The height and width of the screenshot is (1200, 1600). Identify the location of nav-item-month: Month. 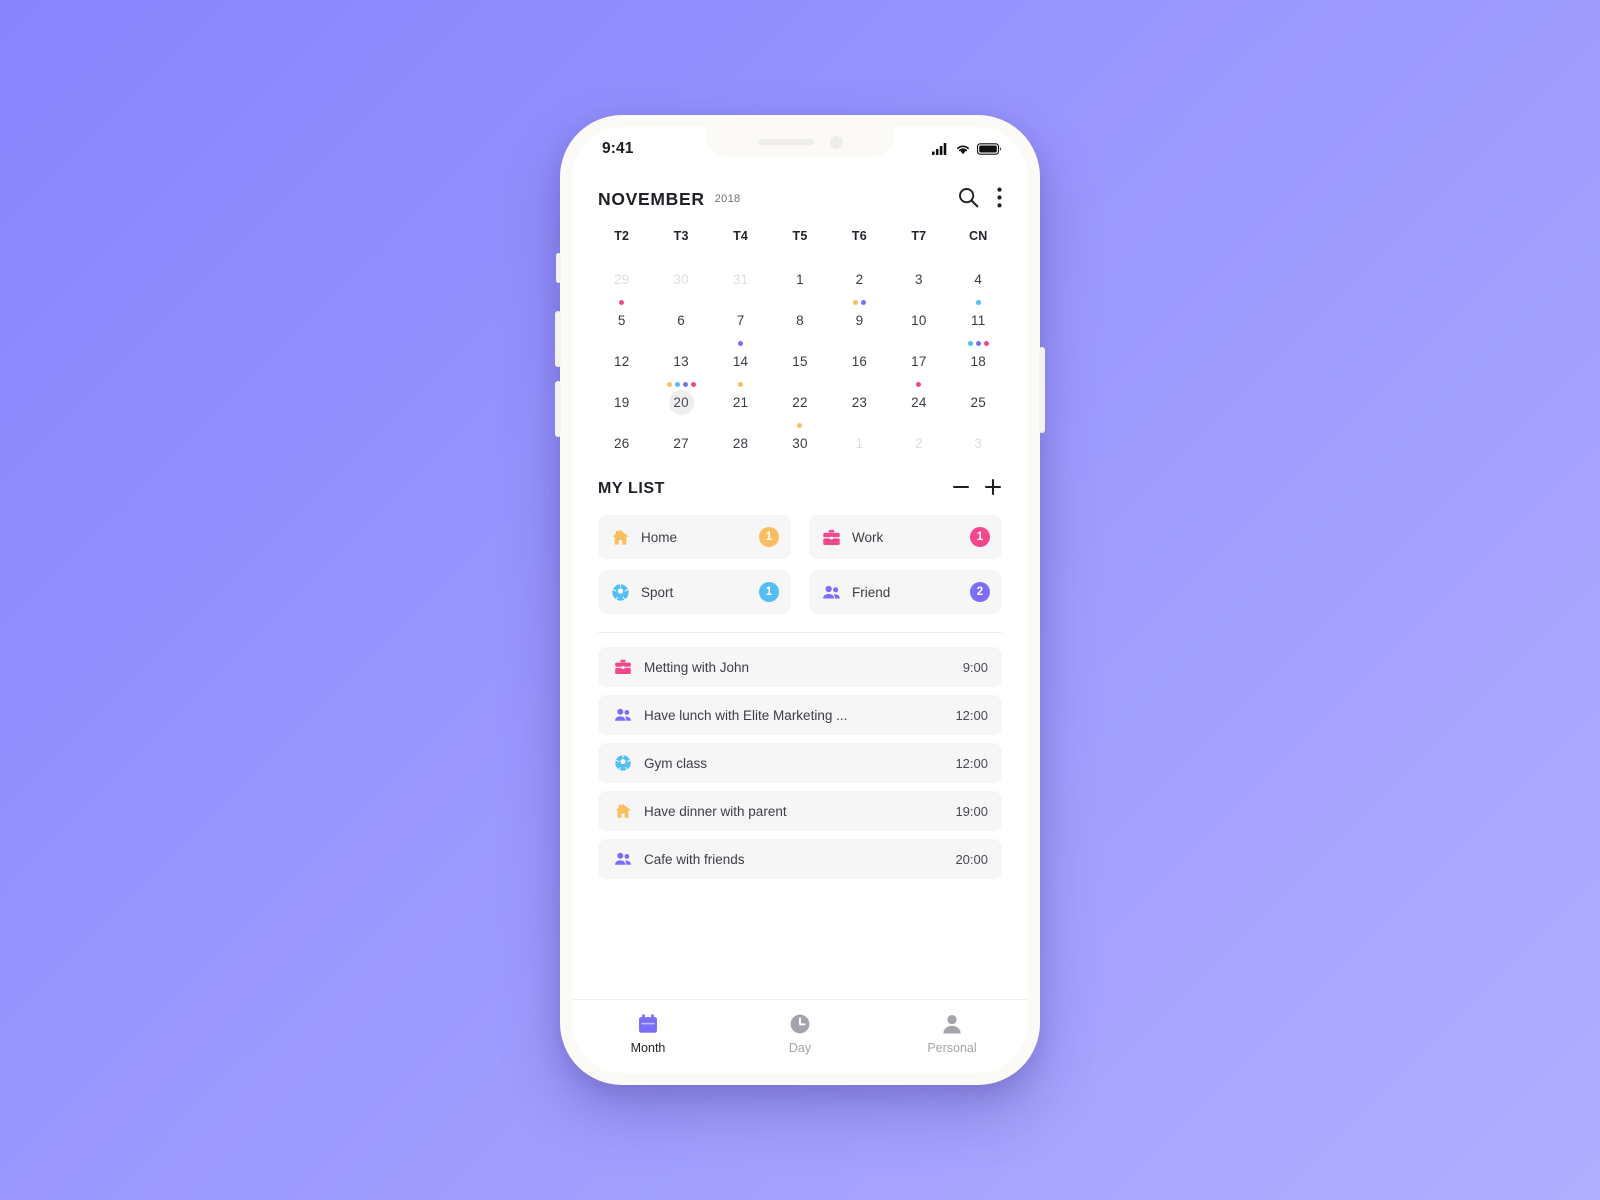
(648, 1034).